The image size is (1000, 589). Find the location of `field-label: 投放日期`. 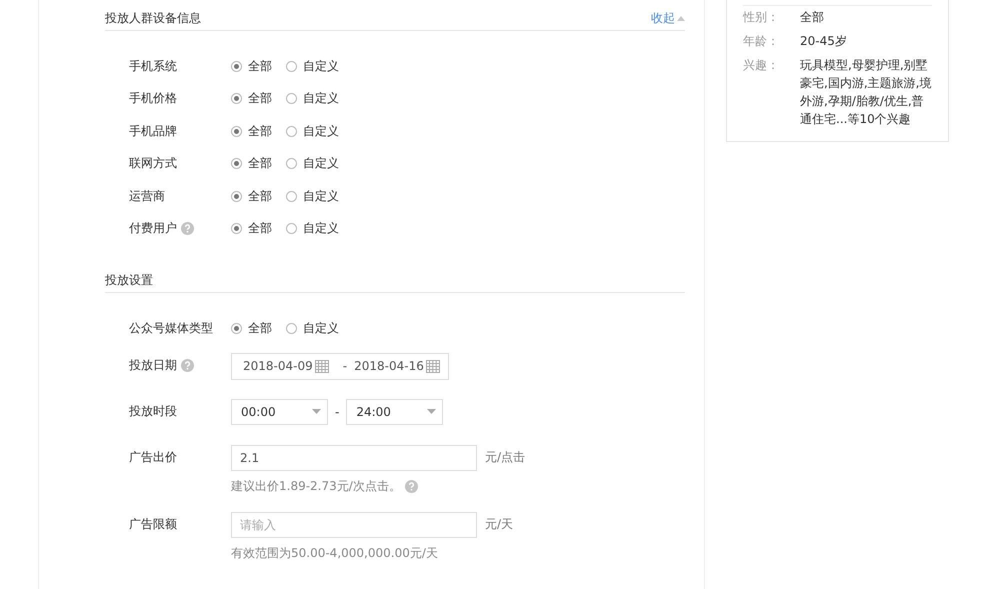

field-label: 投放日期 is located at coordinates (153, 365).